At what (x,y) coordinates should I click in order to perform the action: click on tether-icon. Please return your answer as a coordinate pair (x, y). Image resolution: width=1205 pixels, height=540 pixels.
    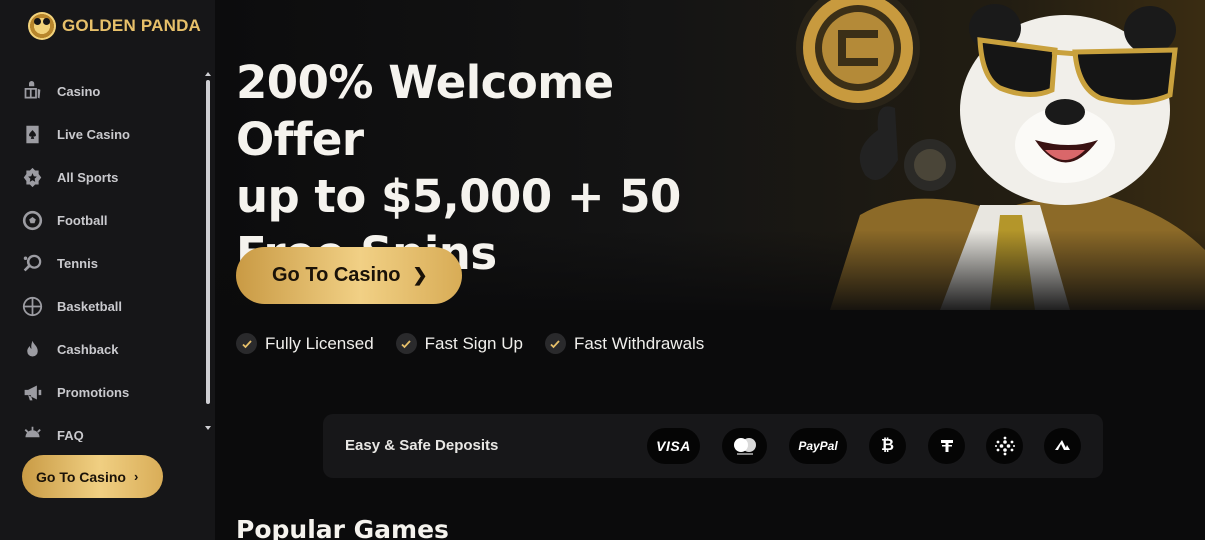
    Looking at the image, I should click on (946, 446).